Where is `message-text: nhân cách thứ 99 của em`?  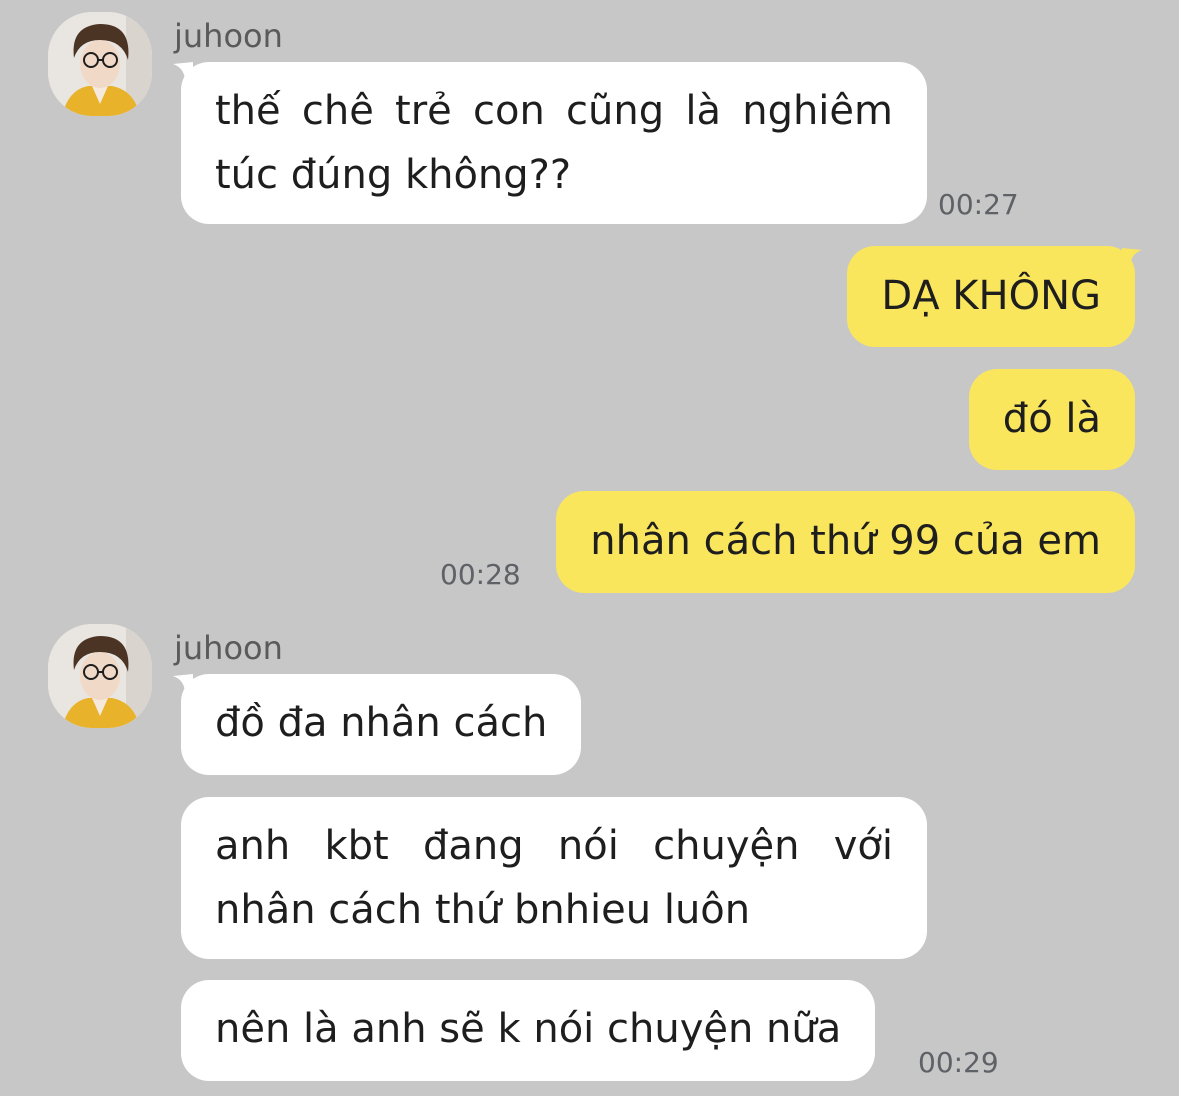 message-text: nhân cách thứ 99 của em is located at coordinates (845, 541).